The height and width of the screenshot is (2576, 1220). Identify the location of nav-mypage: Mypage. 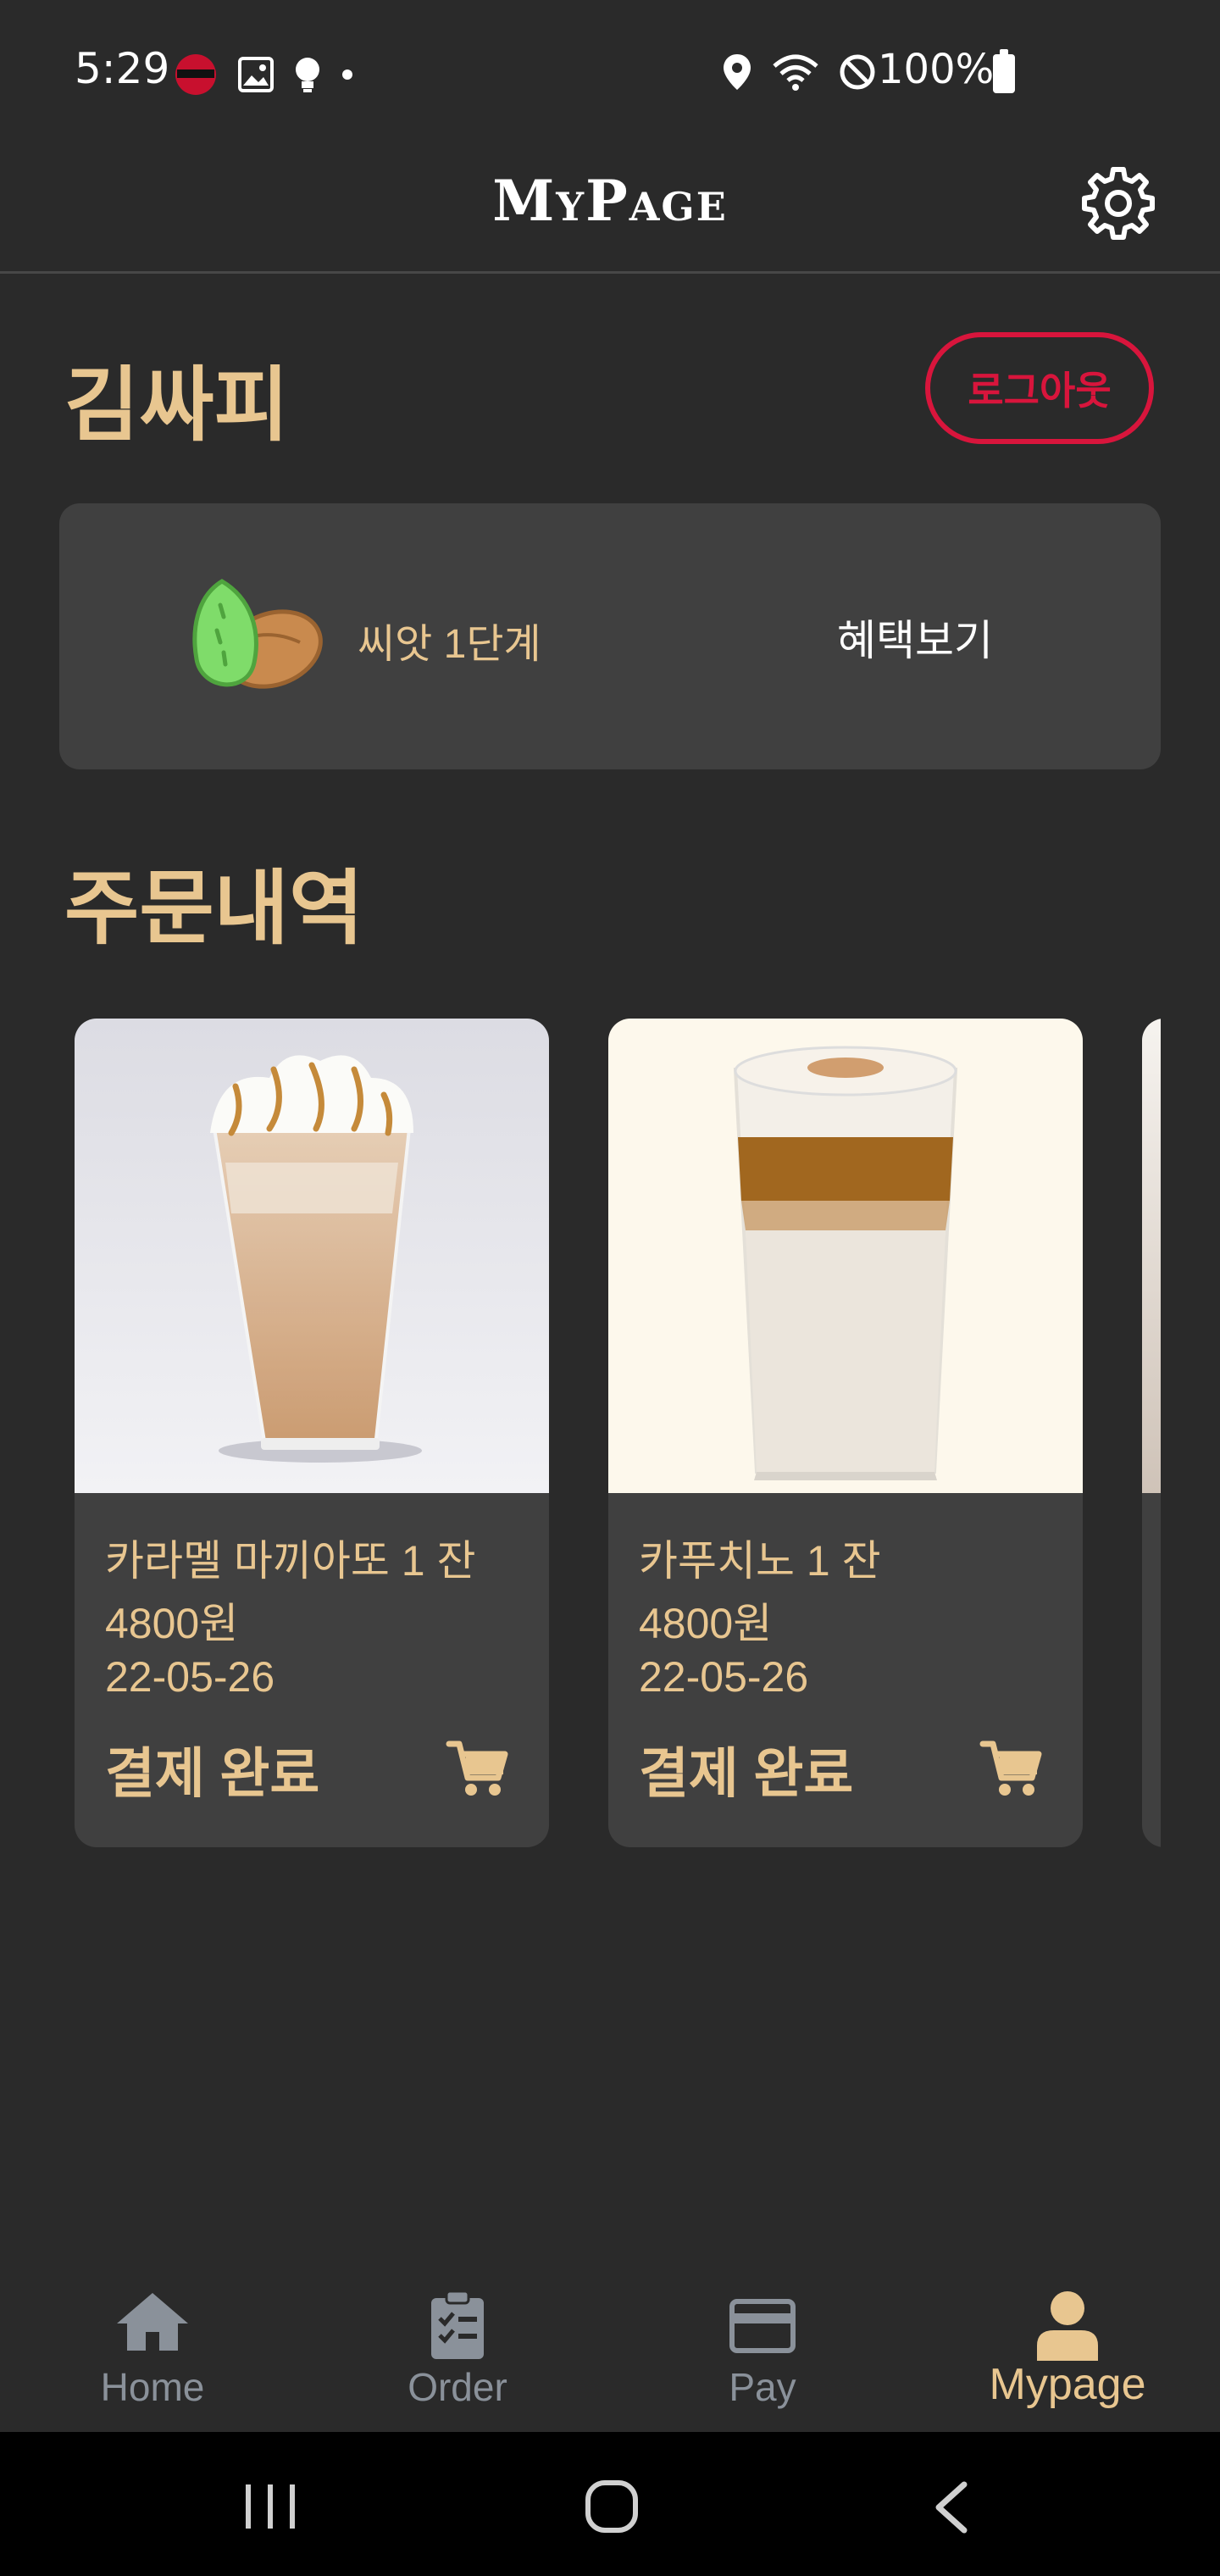
(1067, 2351).